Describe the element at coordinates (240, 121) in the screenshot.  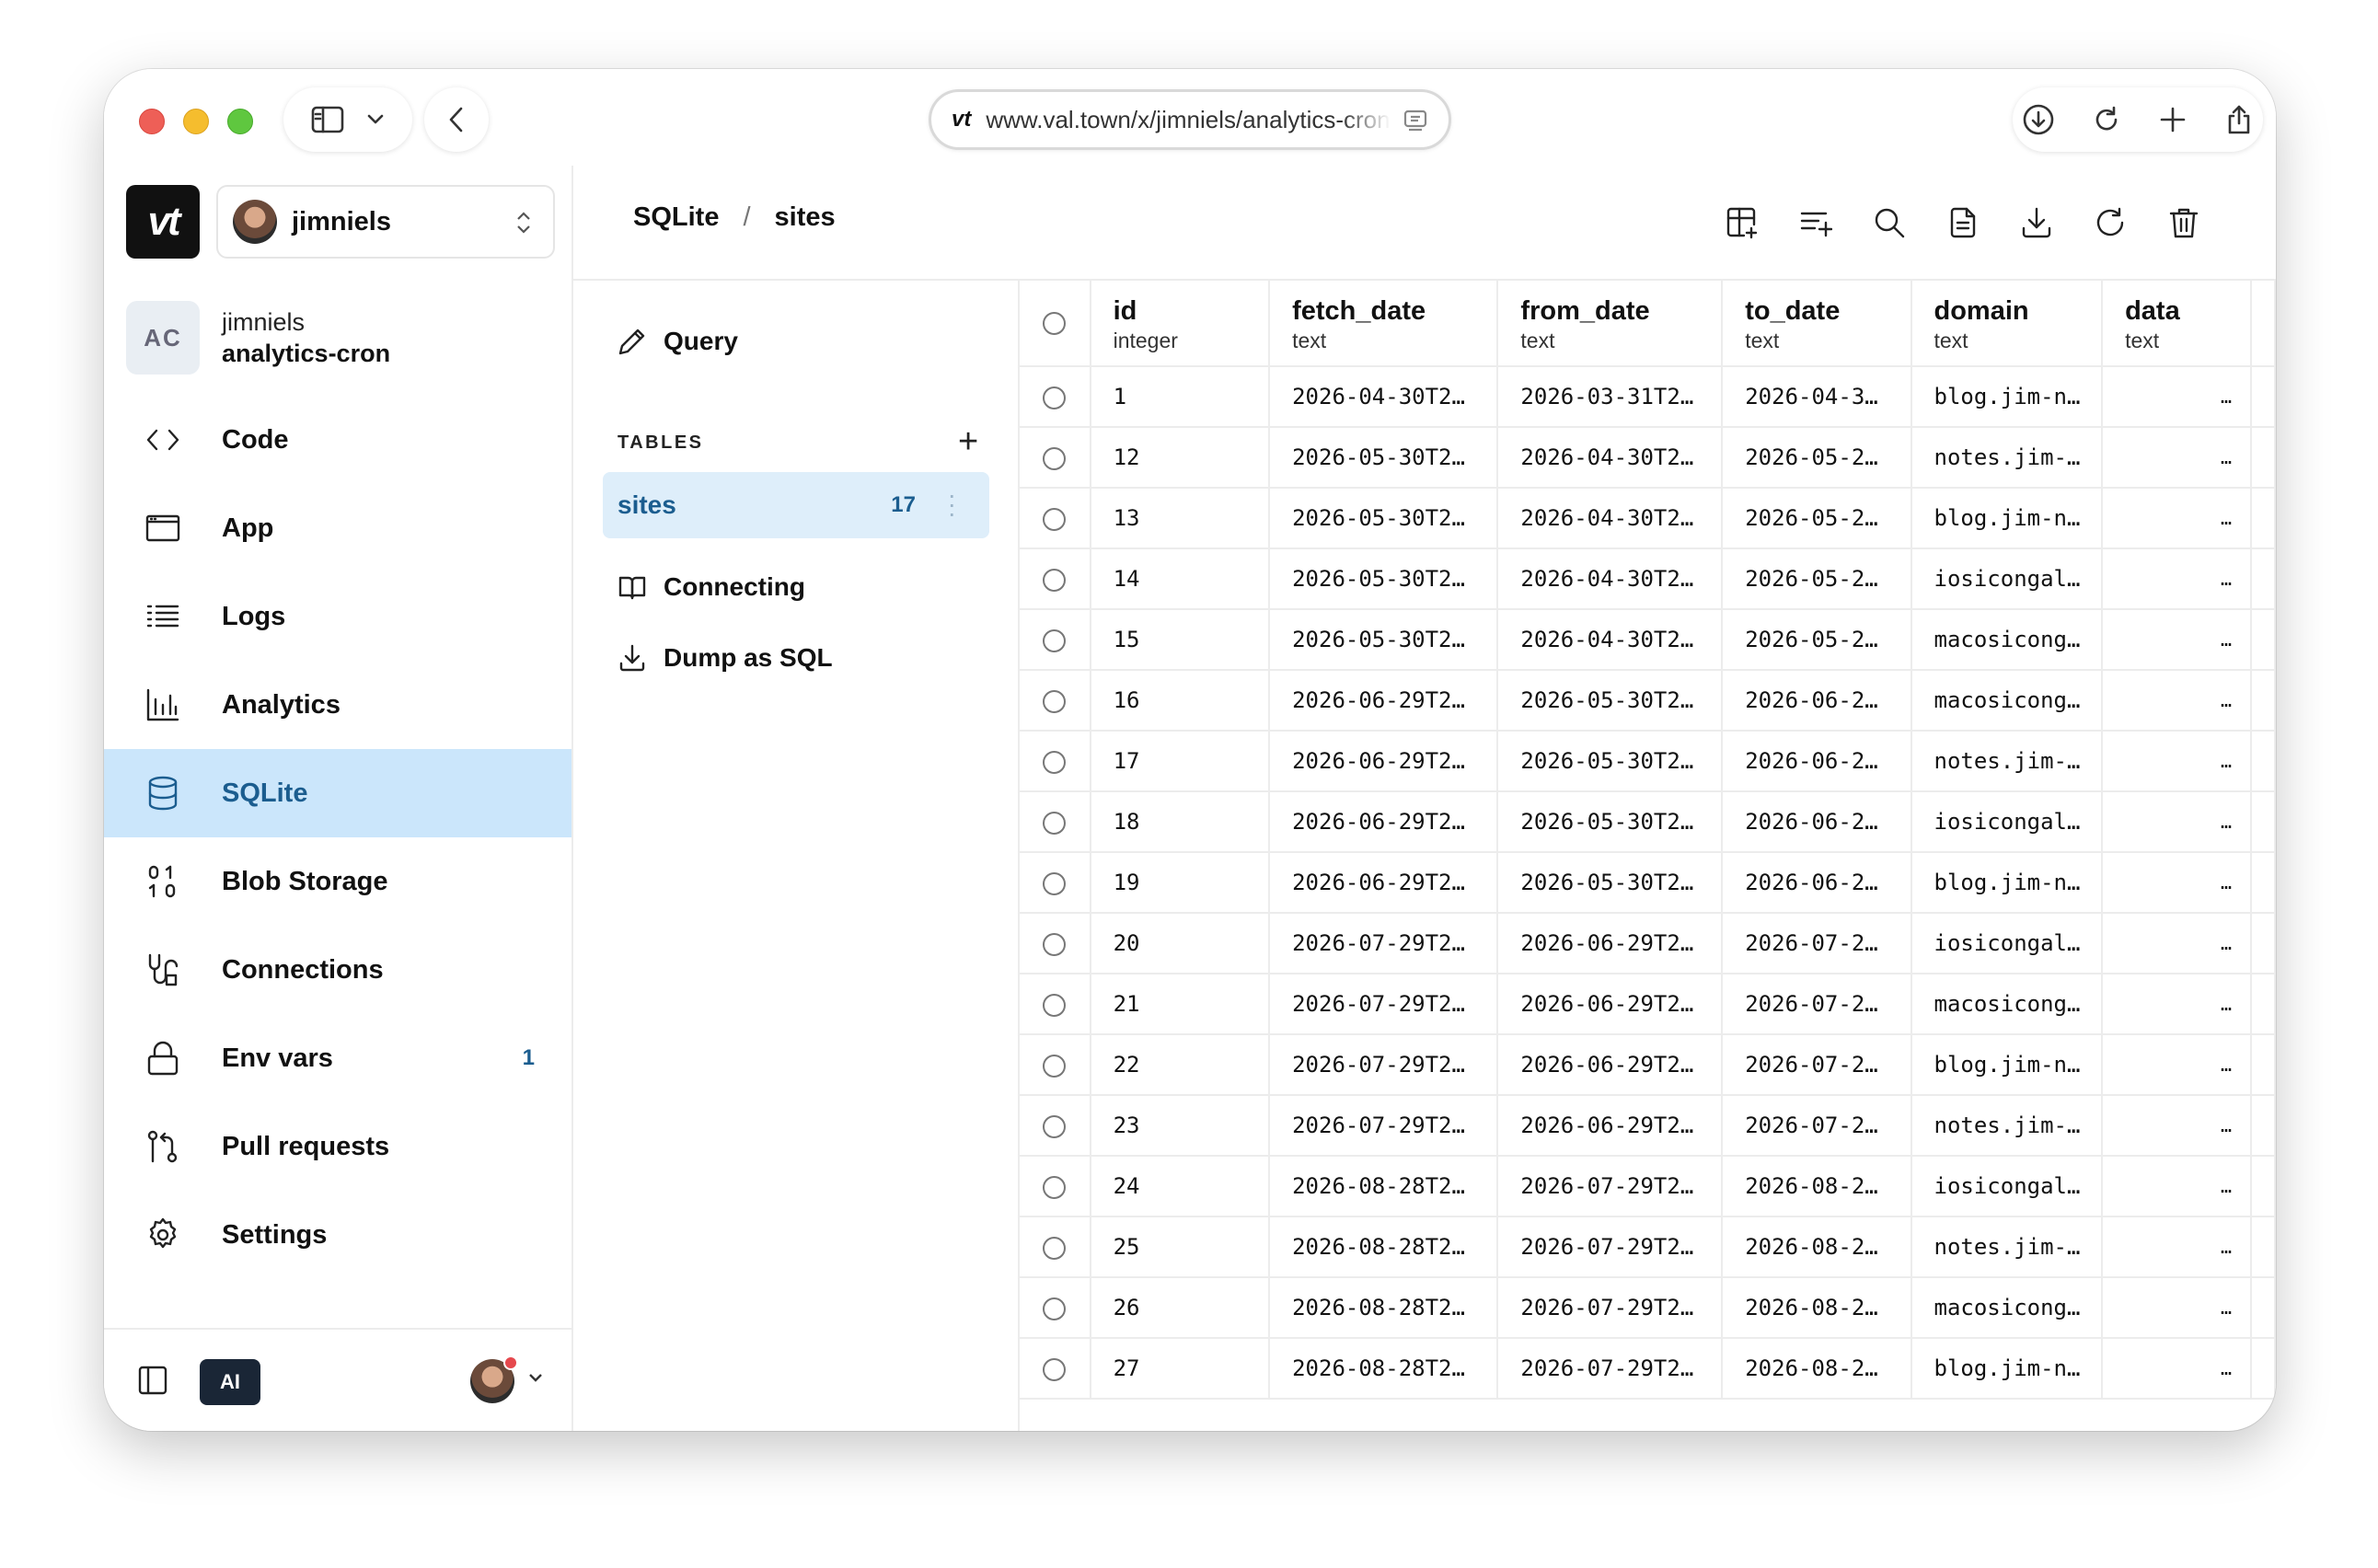
I see `zoom-window-button` at that location.